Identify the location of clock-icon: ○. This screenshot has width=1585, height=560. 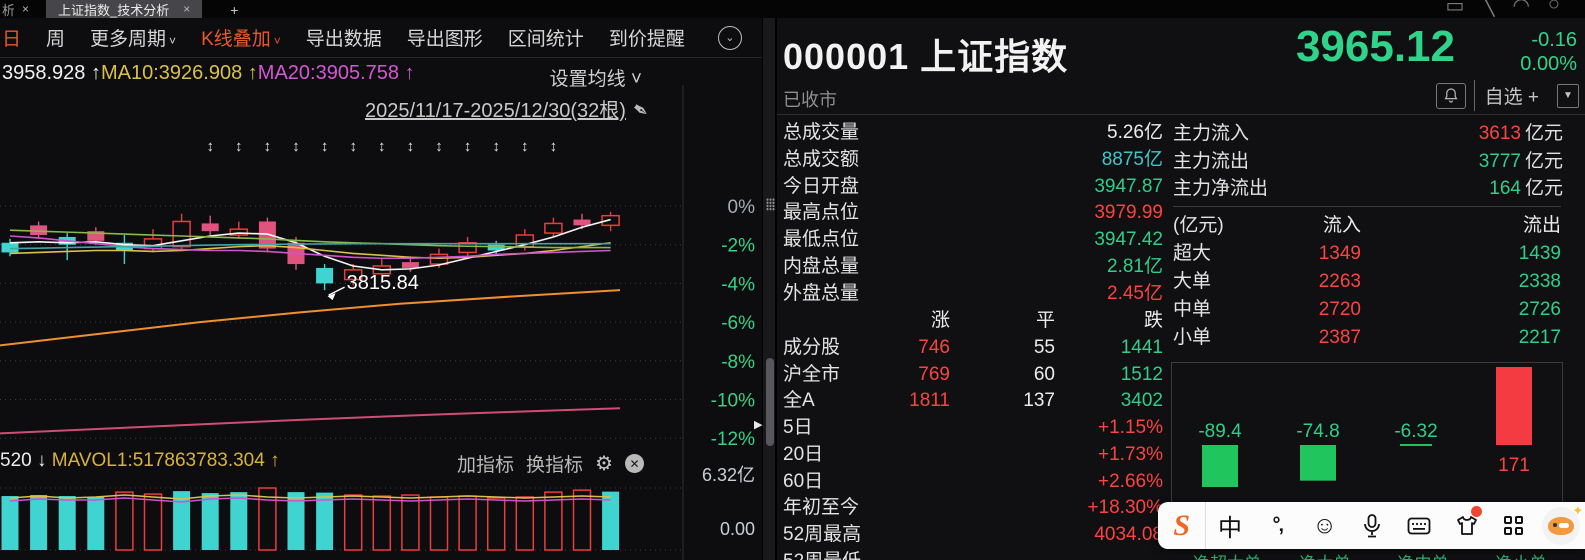
(1554, 7).